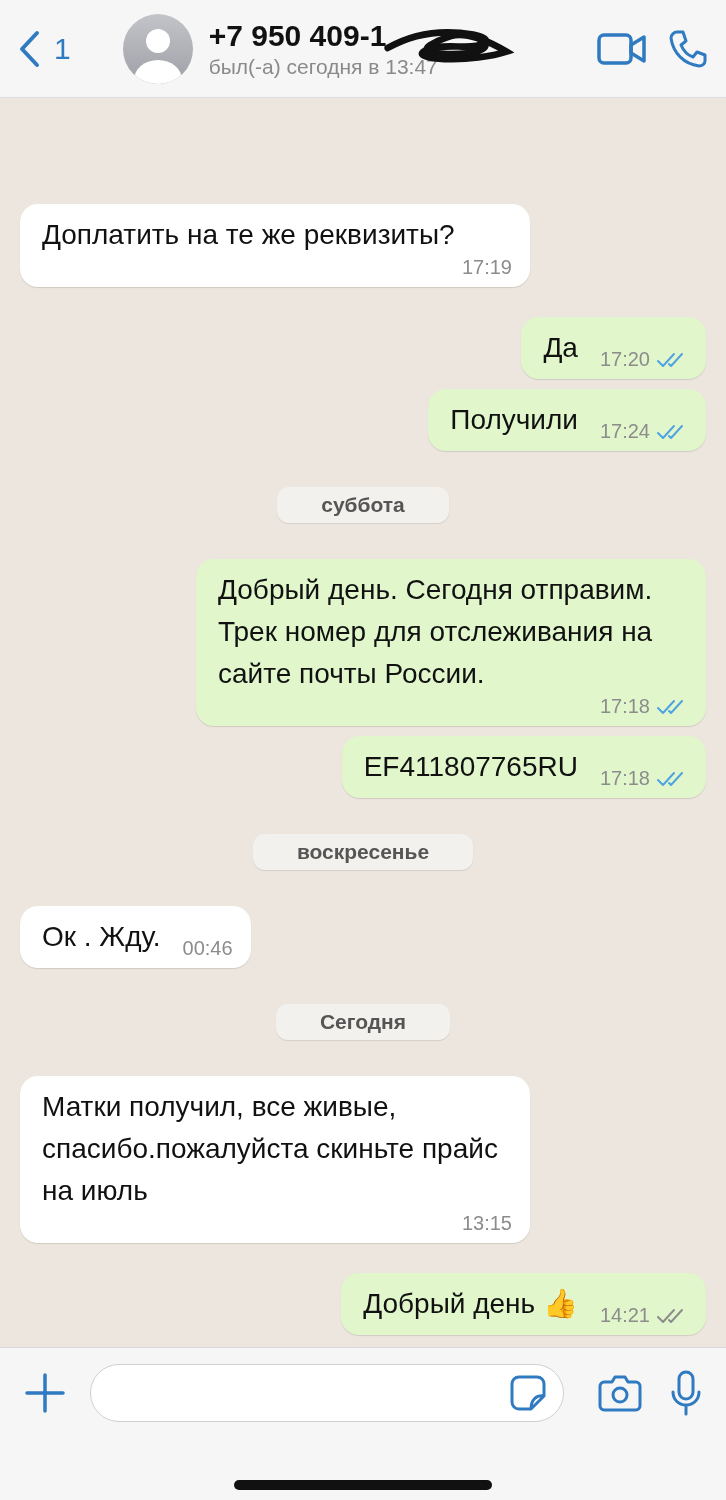 The height and width of the screenshot is (1500, 726). I want to click on message-text: Доплатить на те же реквизиты?, so click(249, 235).